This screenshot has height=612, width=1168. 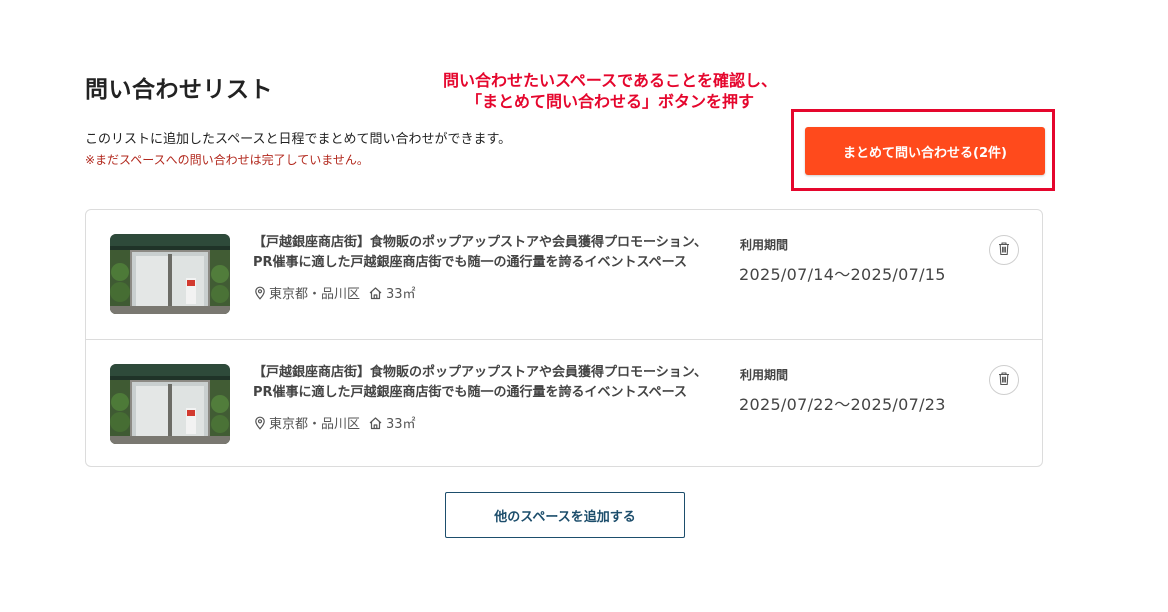 I want to click on period-value: 2025/07/14〜2025/07/15, so click(x=842, y=274).